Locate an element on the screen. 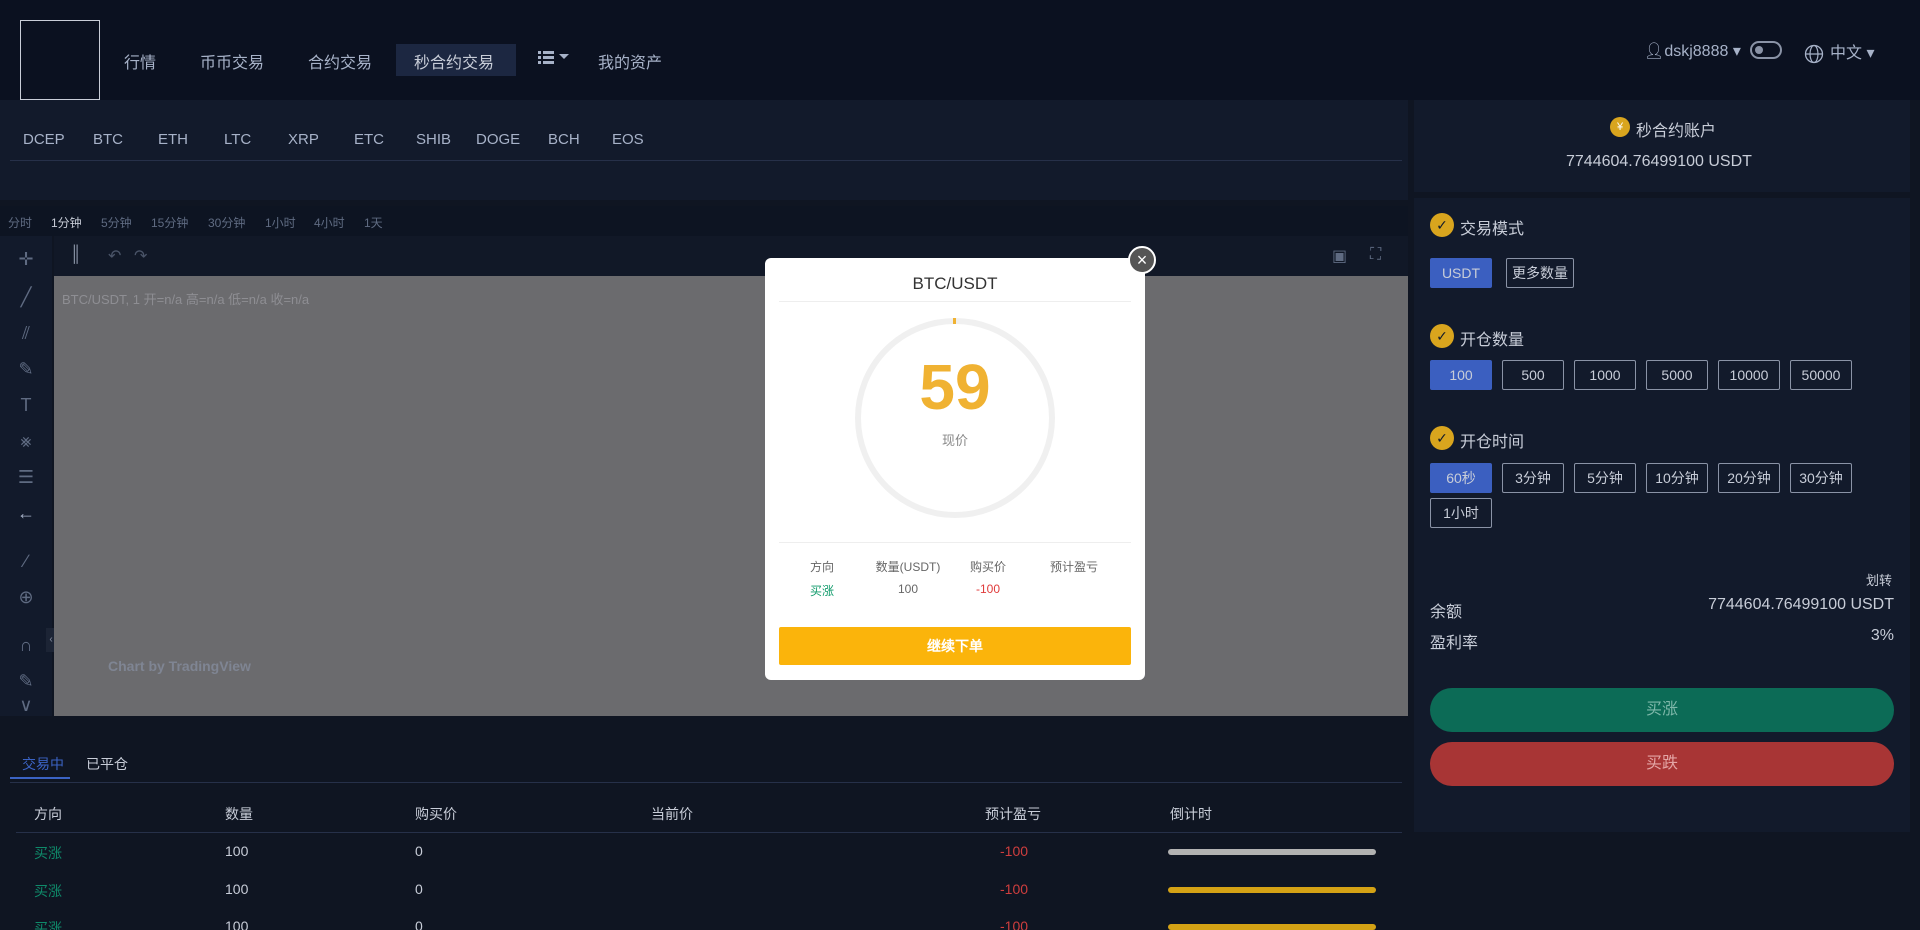  modal-qty: 100 is located at coordinates (908, 589).